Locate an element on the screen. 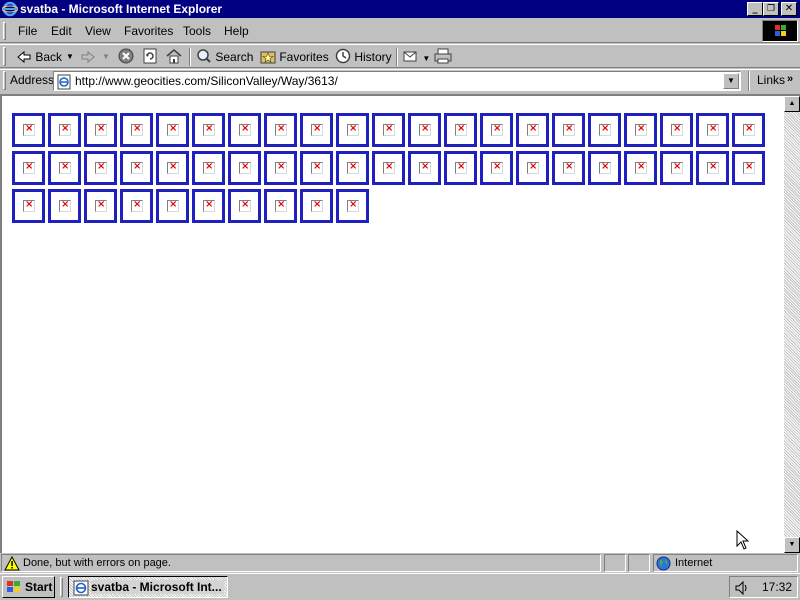 The image size is (800, 600). links-label: Links is located at coordinates (771, 80).